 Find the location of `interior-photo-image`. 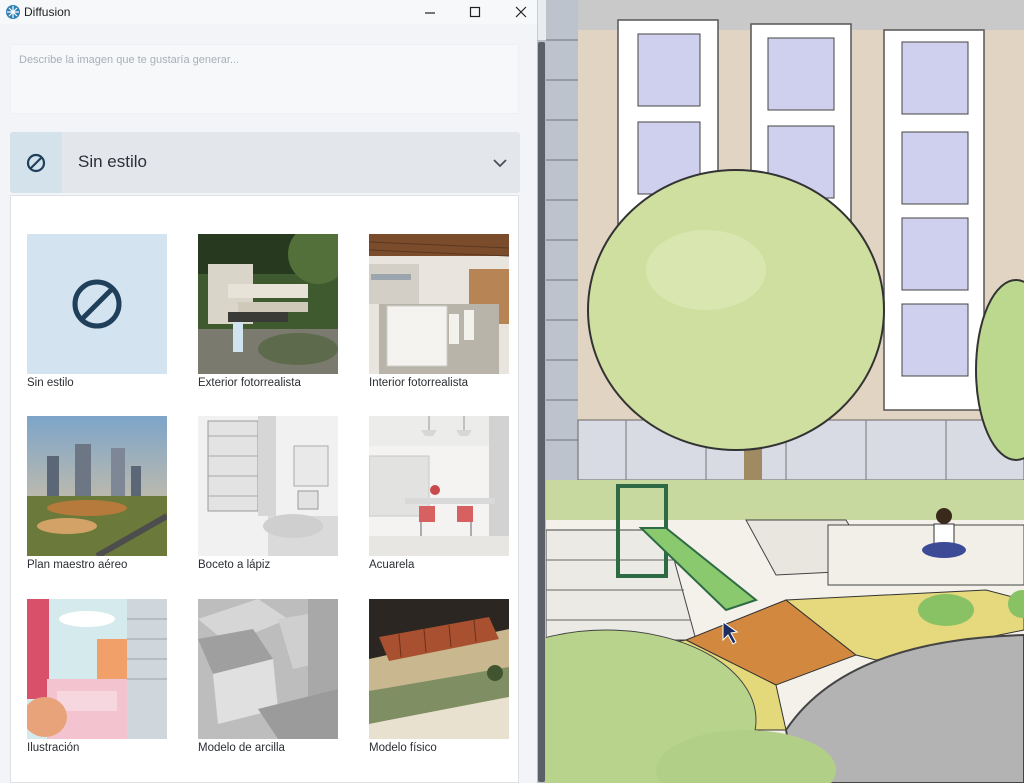

interior-photo-image is located at coordinates (439, 304).